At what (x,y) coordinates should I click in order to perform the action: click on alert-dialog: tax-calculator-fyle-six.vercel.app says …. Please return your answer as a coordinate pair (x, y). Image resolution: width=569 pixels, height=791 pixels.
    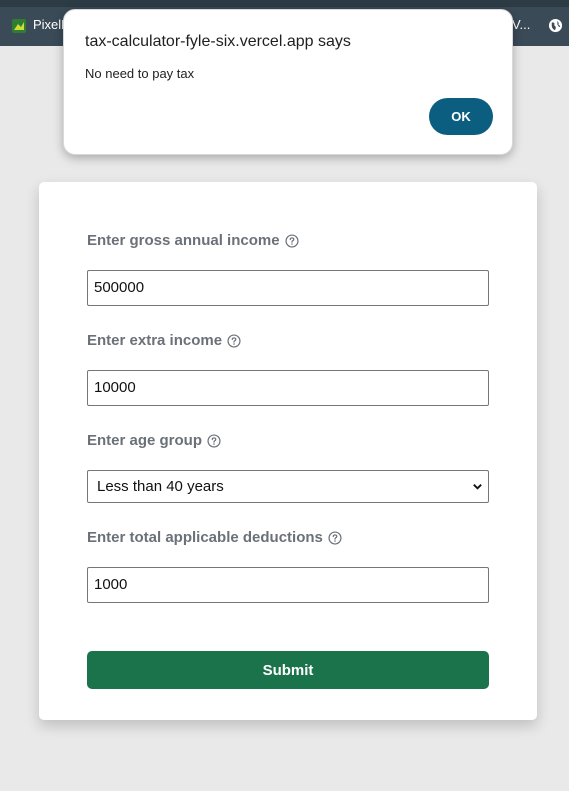
    Looking at the image, I should click on (288, 82).